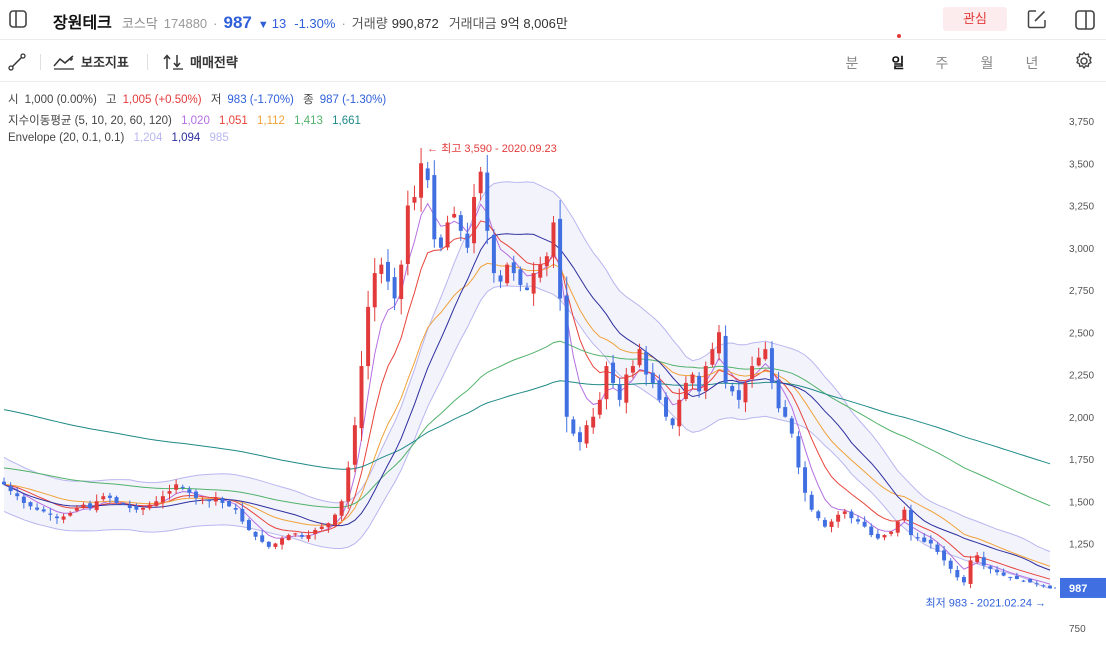 The image size is (1106, 655). What do you see at coordinates (1081, 291) in the screenshot?
I see `y-tick-label: 2,750` at bounding box center [1081, 291].